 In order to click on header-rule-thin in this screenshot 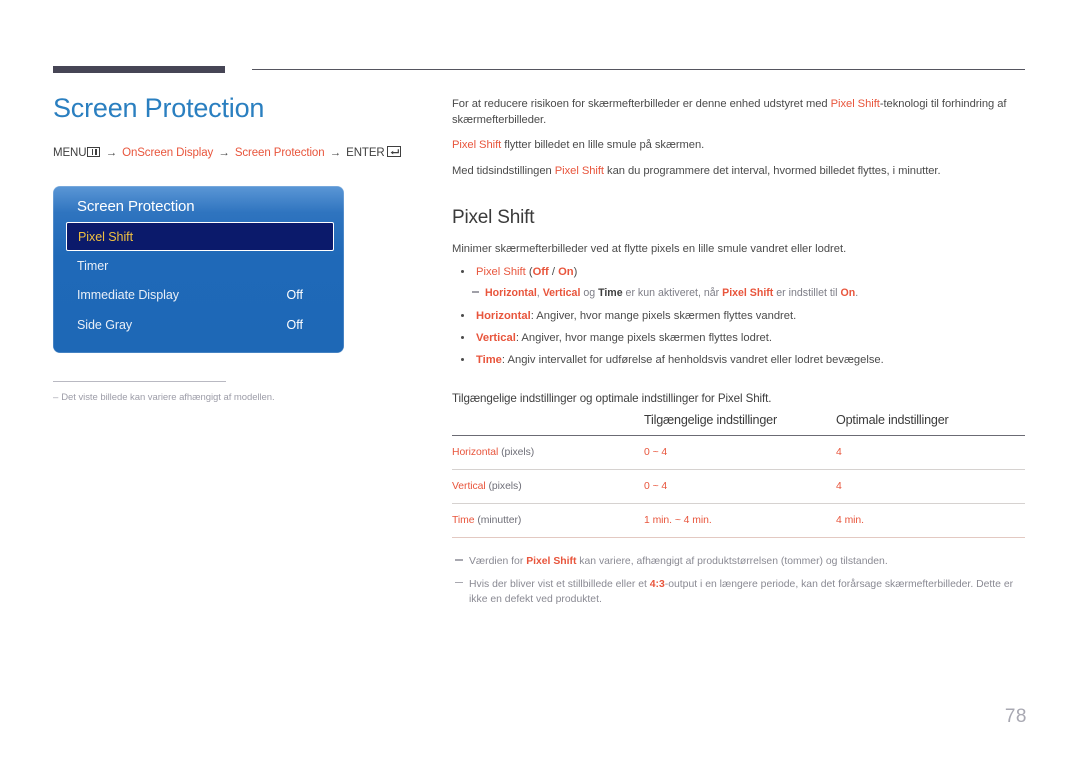, I will do `click(638, 69)`.